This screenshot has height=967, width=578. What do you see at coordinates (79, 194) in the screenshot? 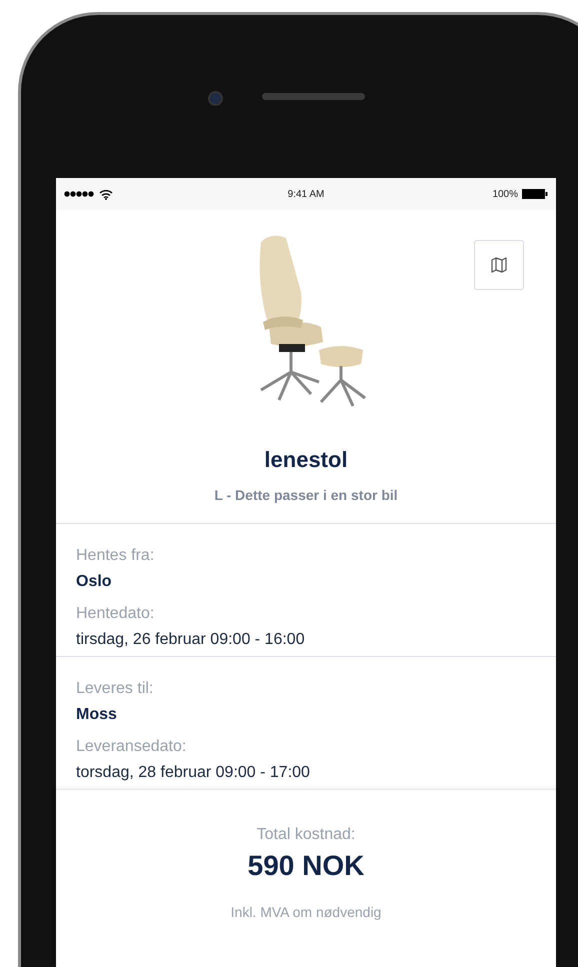
I see `signal-icon` at bounding box center [79, 194].